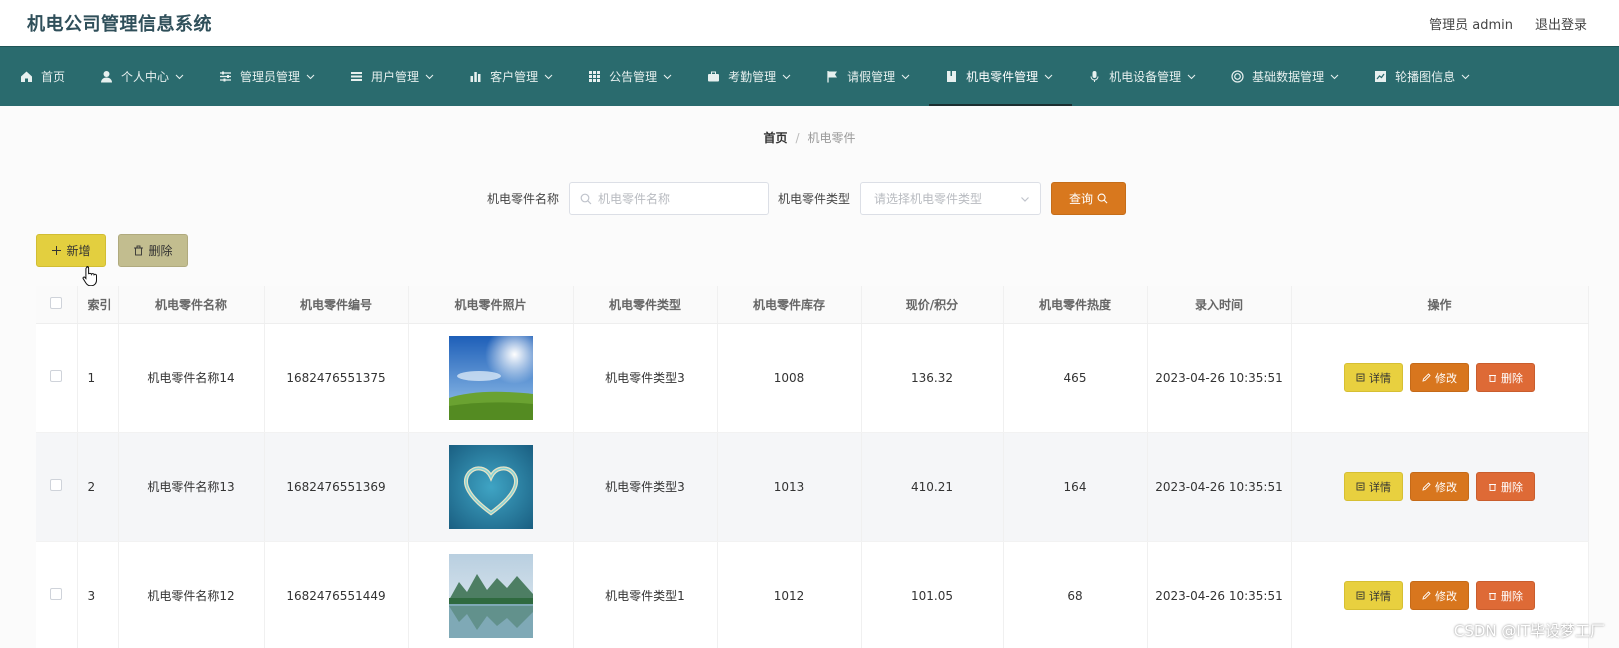  Describe the element at coordinates (149, 76) in the screenshot. I see `nav-item-1: 个人中心` at that location.